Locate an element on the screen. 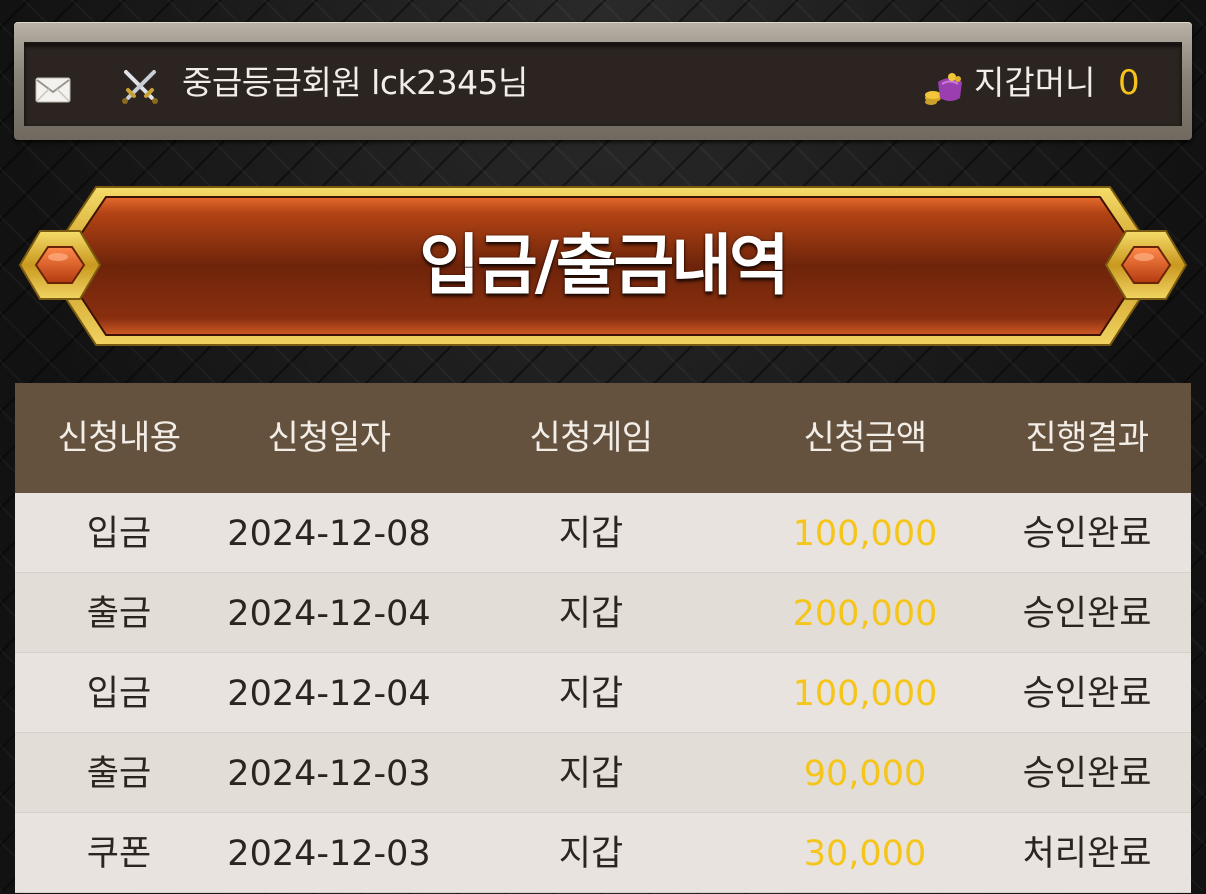  table-row: 쿠폰 2024-12-03 지갑 30,000 처리완료 is located at coordinates (603, 853).